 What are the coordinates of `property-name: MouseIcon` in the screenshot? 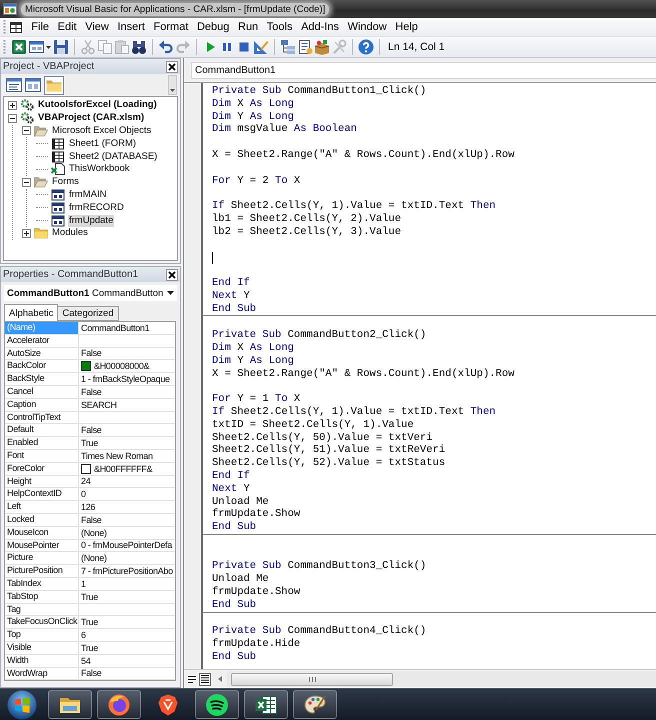 It's located at (42, 532).